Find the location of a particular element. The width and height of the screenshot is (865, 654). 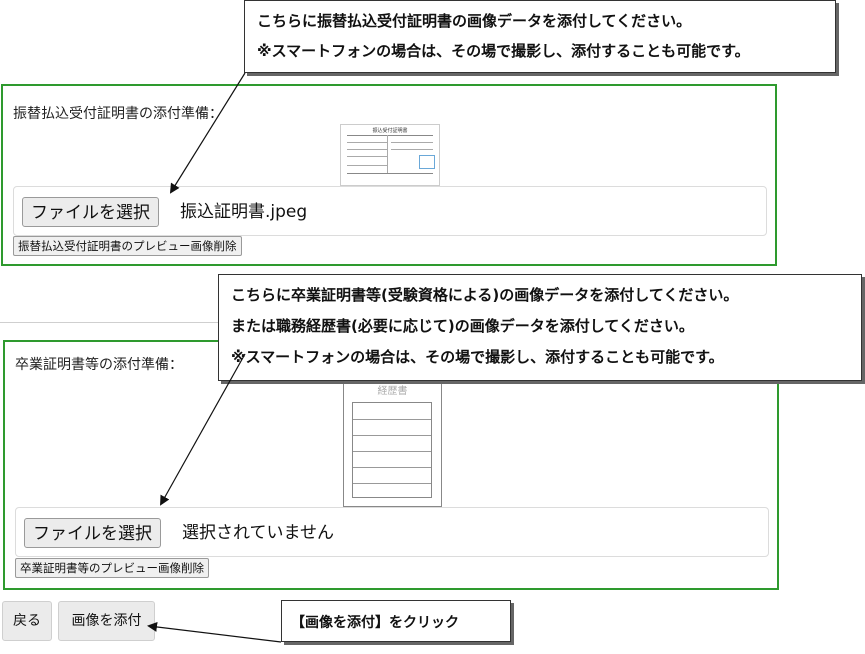

arrow-to-graduation-file is located at coordinates (203, 429).